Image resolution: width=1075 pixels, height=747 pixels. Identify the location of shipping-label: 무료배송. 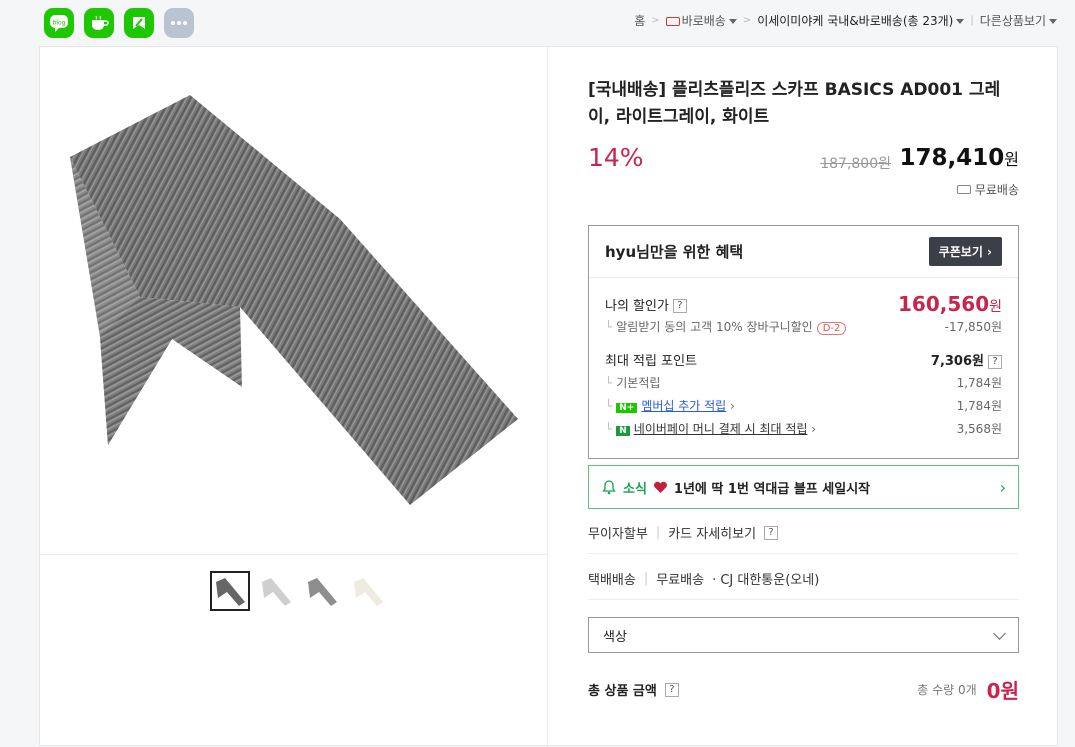
(996, 190).